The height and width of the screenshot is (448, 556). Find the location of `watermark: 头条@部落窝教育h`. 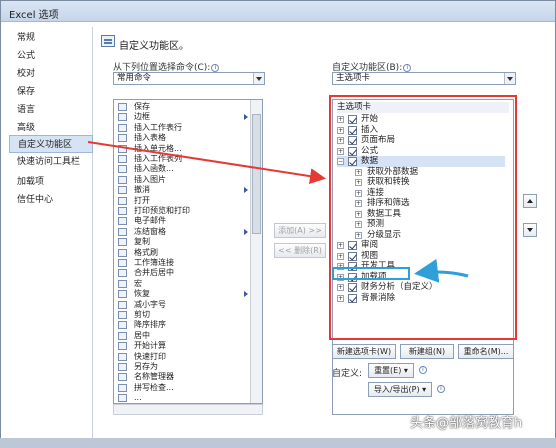

watermark: 头条@部落窝教育h is located at coordinates (466, 423).